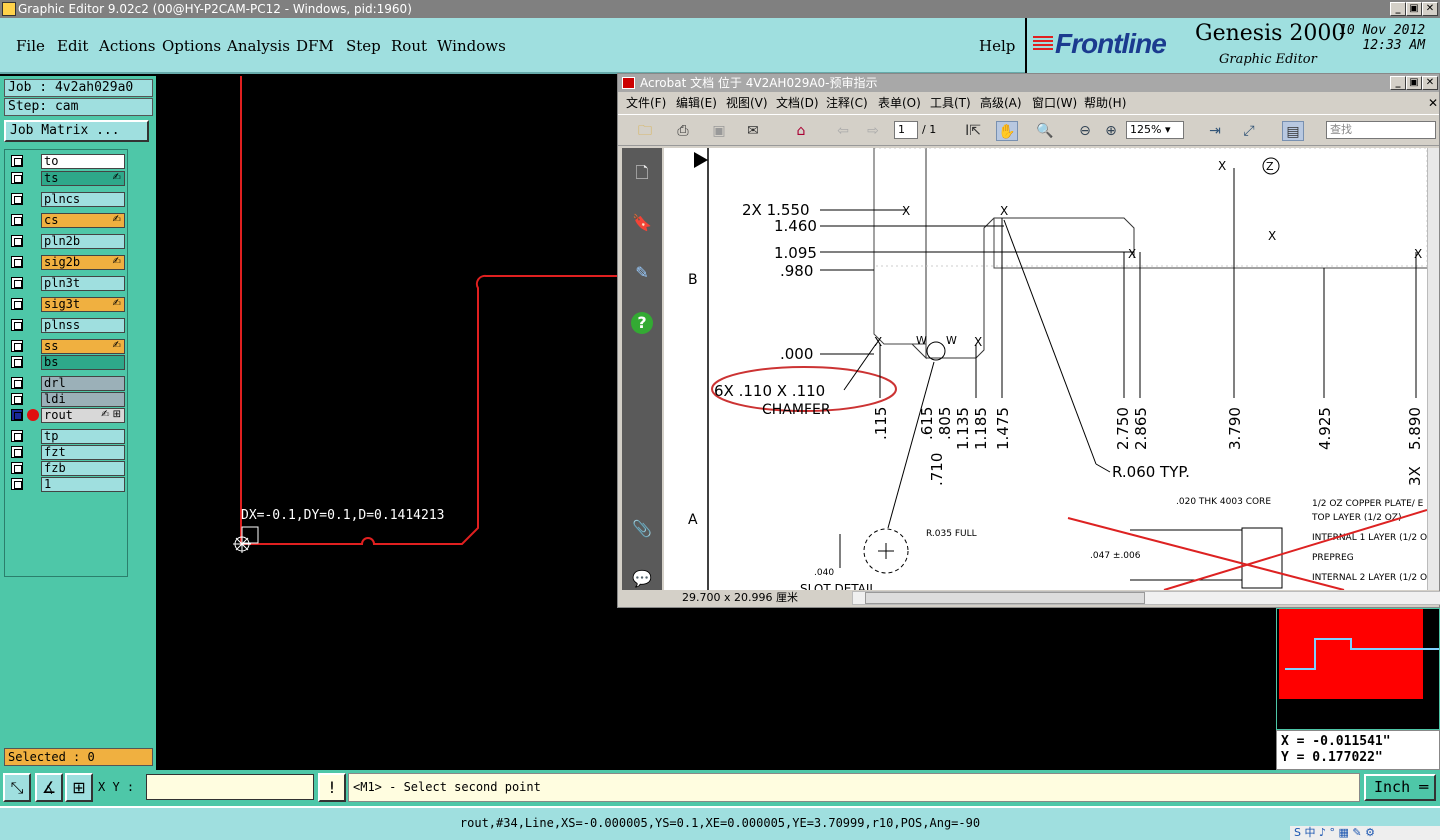 The image size is (1440, 840). What do you see at coordinates (719, 131) in the screenshot?
I see `save-icon: ▣` at bounding box center [719, 131].